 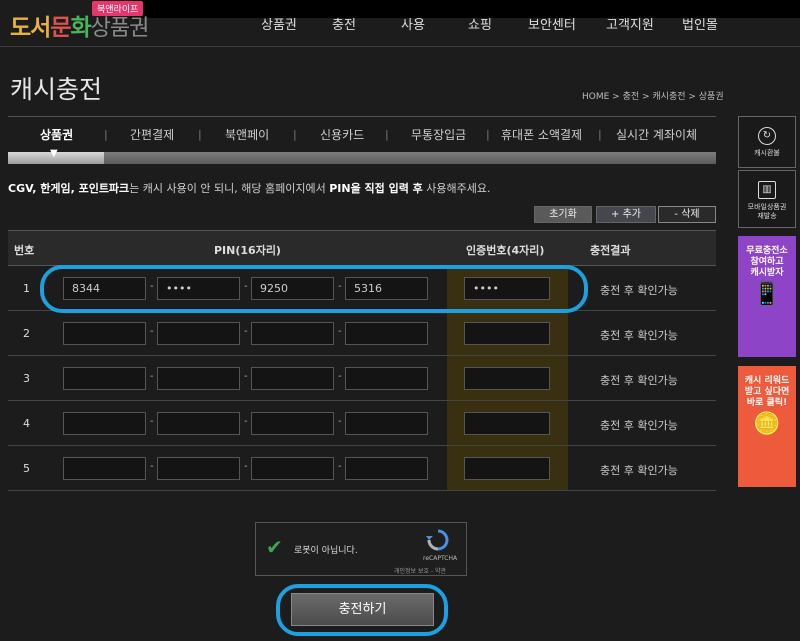 What do you see at coordinates (420, 570) in the screenshot?
I see `recaptcha-links: 개인정보 보호 - 약관` at bounding box center [420, 570].